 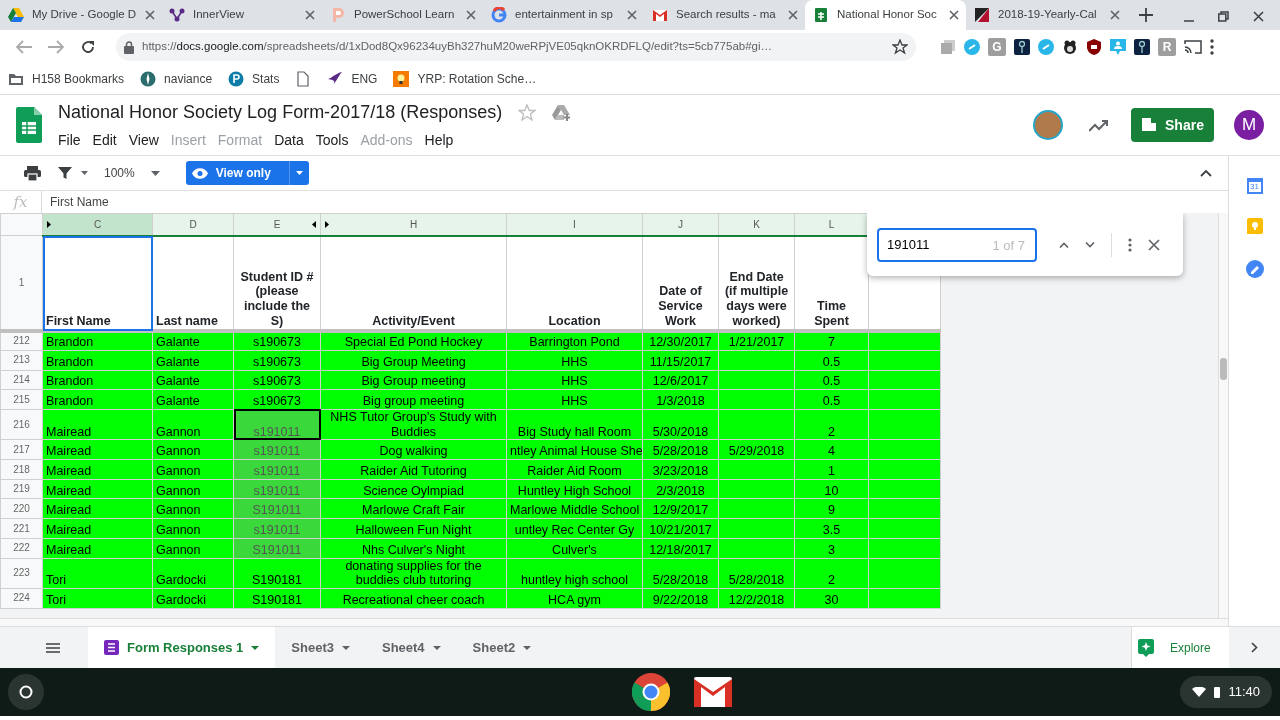 What do you see at coordinates (1249, 125) in the screenshot?
I see `account-avatar: M` at bounding box center [1249, 125].